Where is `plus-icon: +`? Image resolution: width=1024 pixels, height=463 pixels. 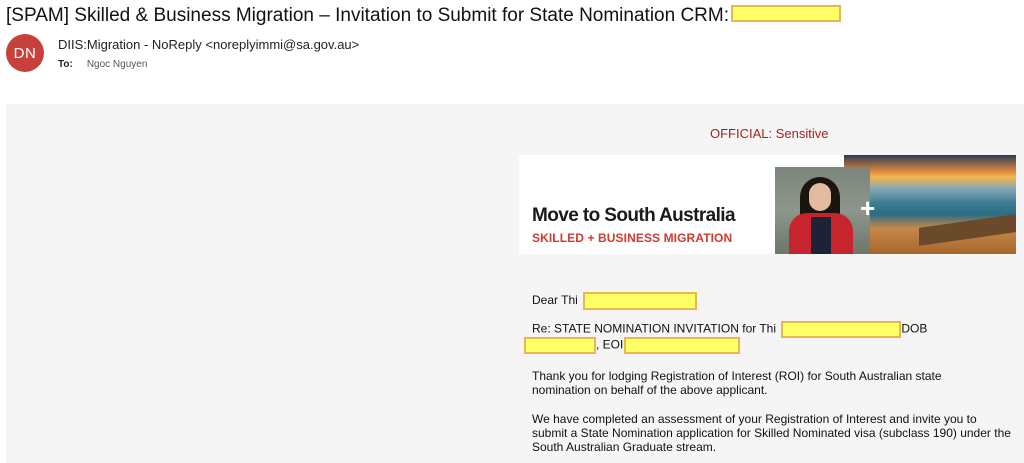
plus-icon: + is located at coordinates (868, 208).